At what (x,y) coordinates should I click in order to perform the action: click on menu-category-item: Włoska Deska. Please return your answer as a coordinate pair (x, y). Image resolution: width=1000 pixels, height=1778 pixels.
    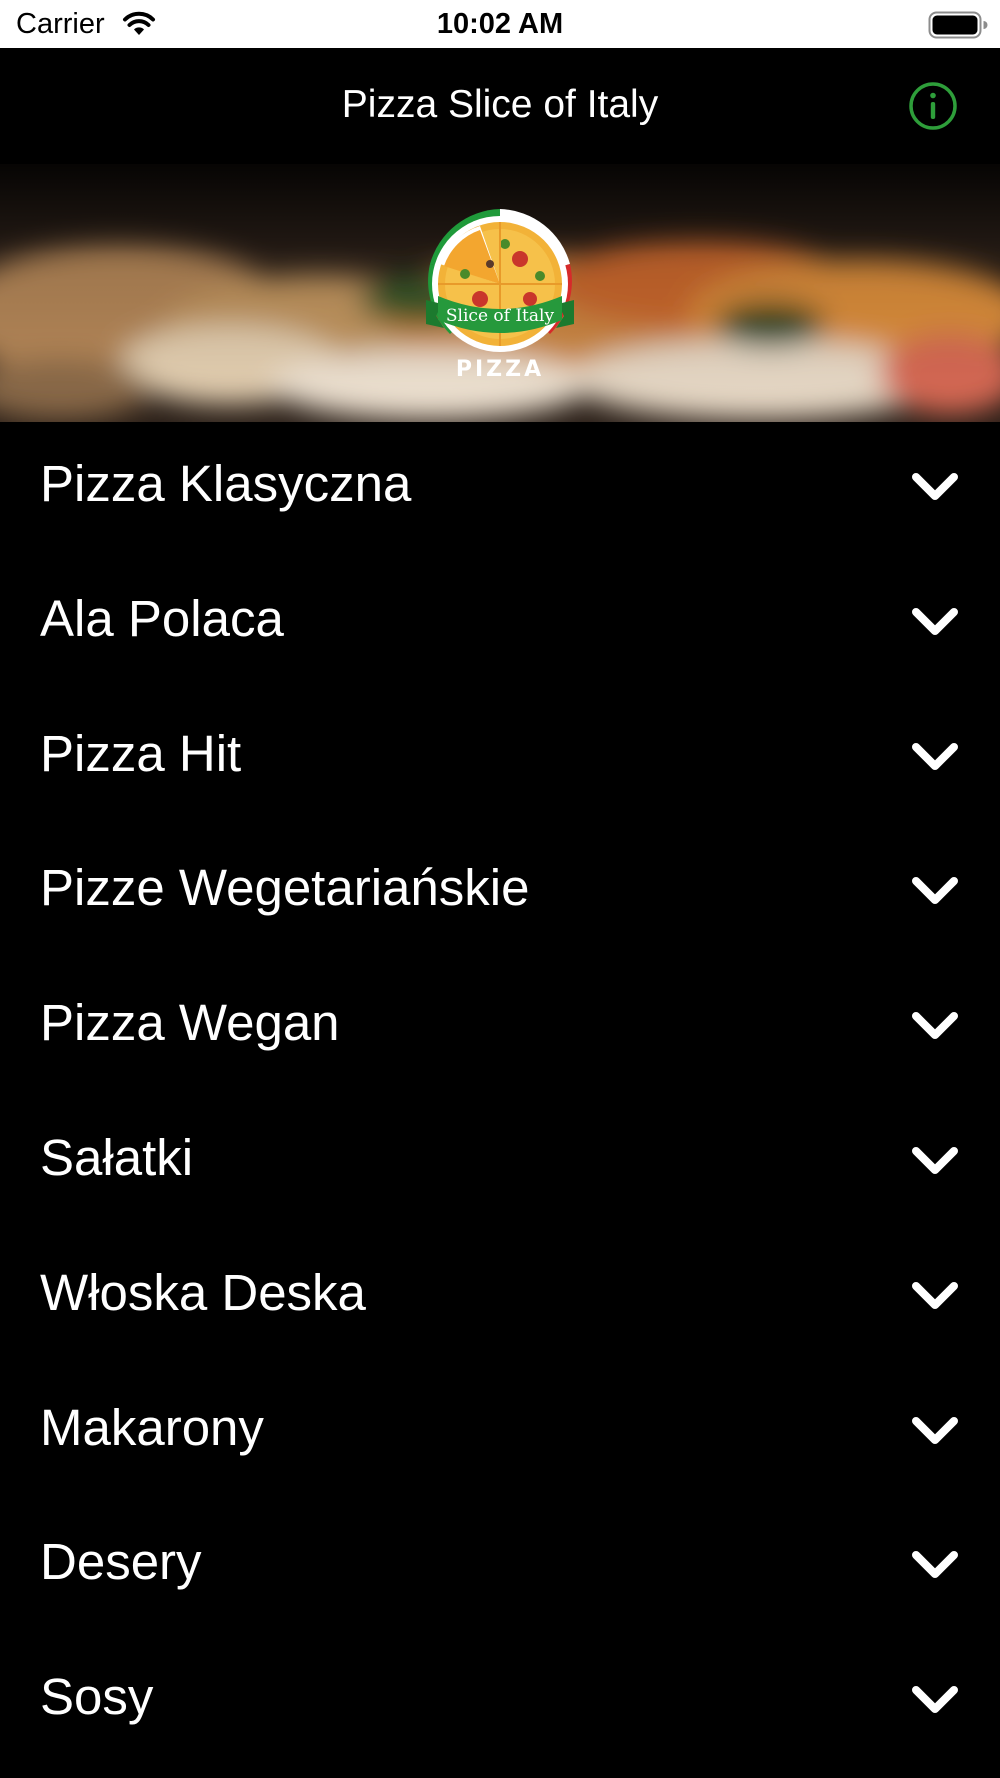
    Looking at the image, I should click on (500, 1298).